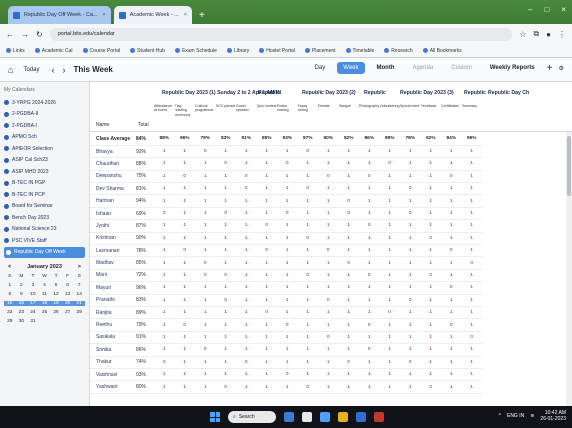 This screenshot has width=572, height=428. Describe the element at coordinates (307, 139) in the screenshot. I see `table-cell: 87%` at that location.